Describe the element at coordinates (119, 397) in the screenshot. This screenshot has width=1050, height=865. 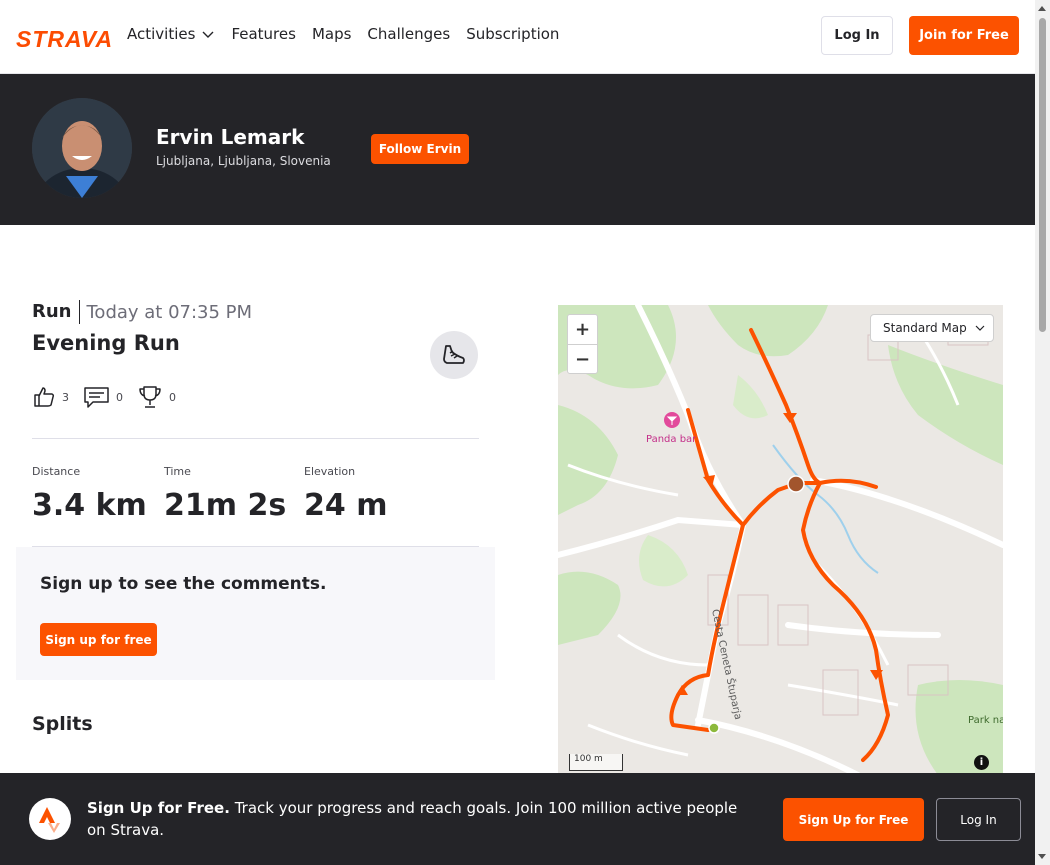
I see `comments-value: 0` at that location.